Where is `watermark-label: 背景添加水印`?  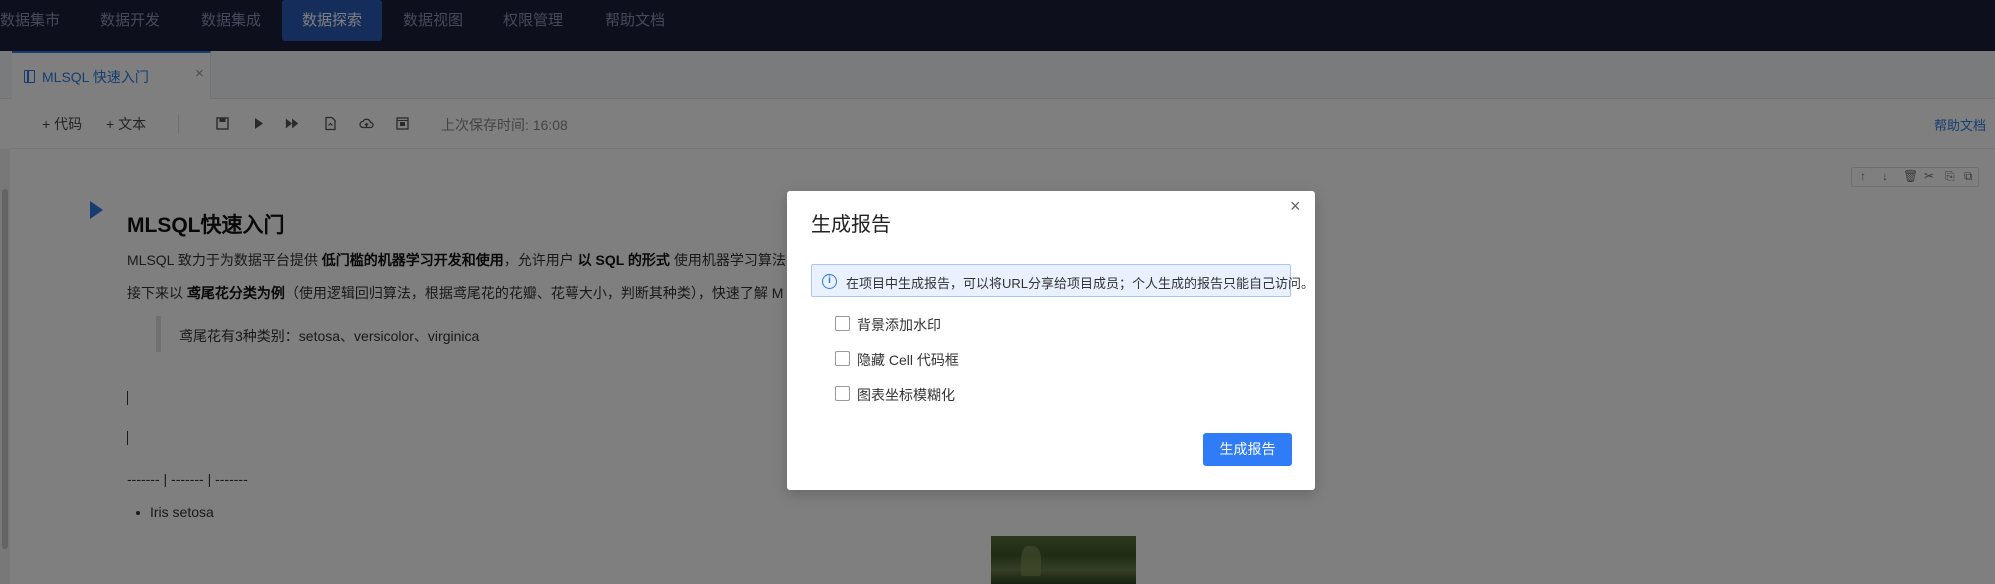 watermark-label: 背景添加水印 is located at coordinates (899, 325).